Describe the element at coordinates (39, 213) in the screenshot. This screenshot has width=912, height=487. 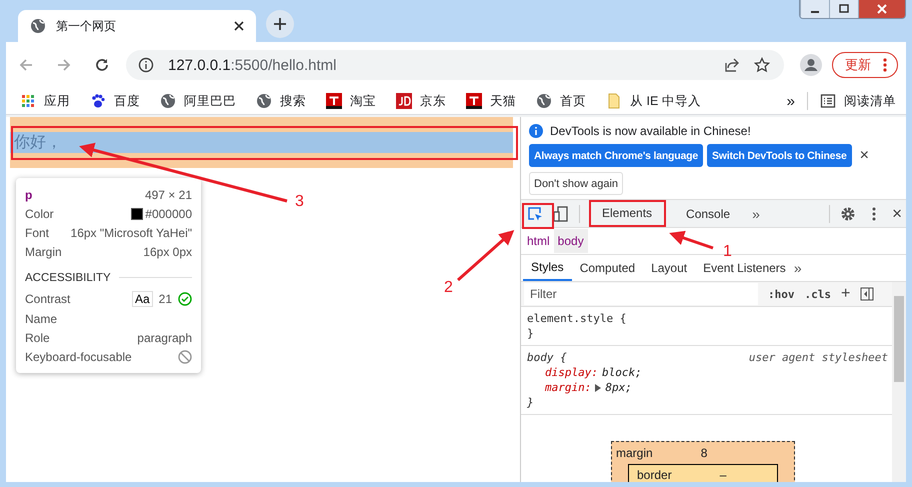
I see `property-label: Color` at that location.